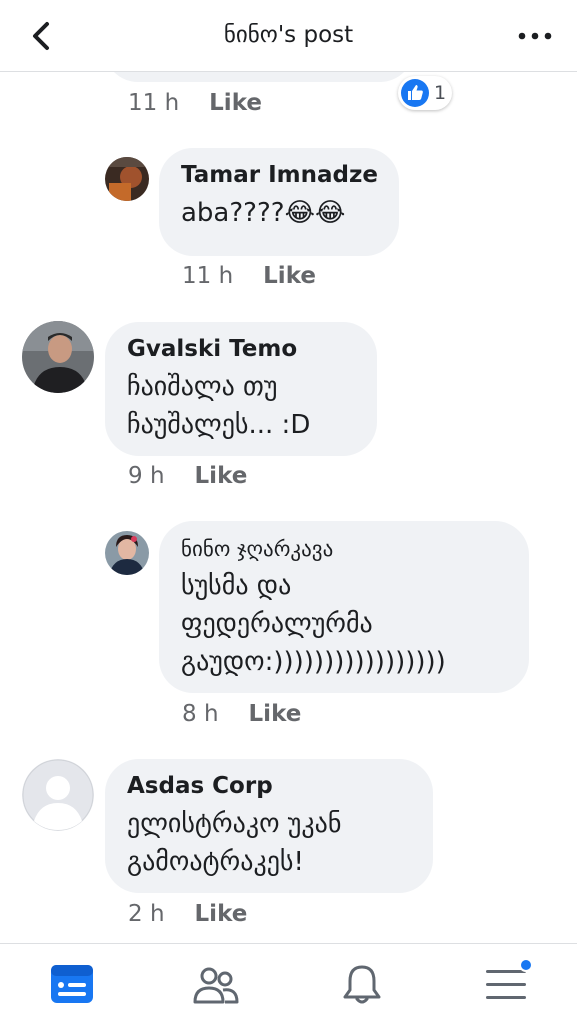 This screenshot has height=1024, width=577. What do you see at coordinates (72, 984) in the screenshot?
I see `news-feed-icon` at bounding box center [72, 984].